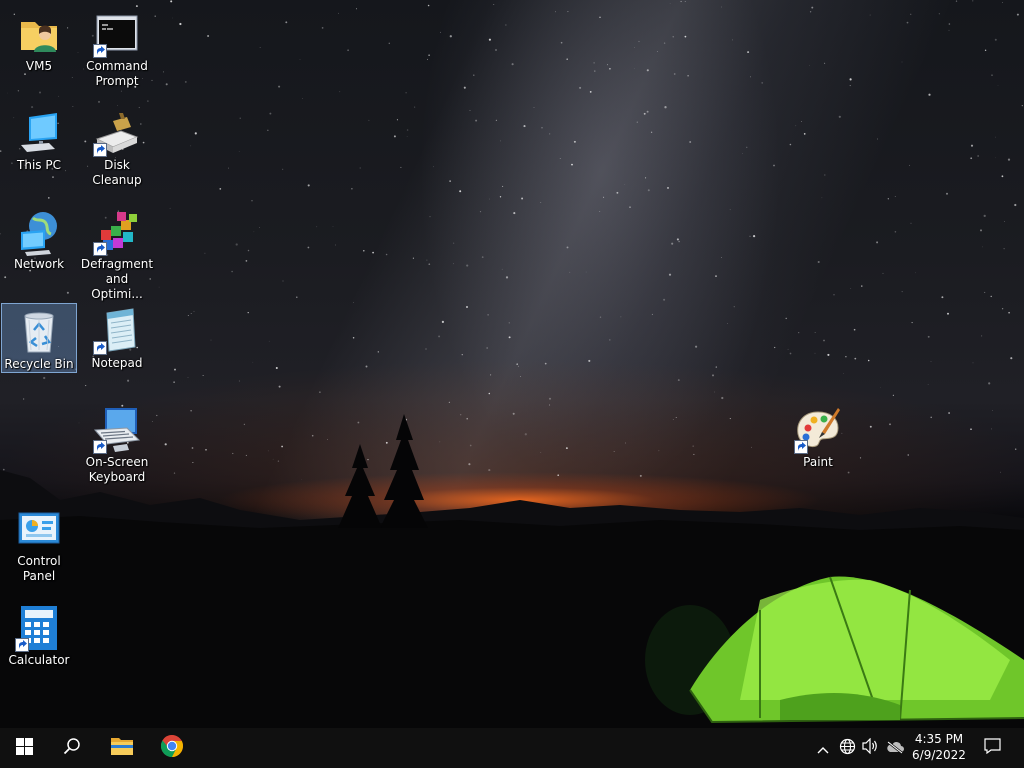  I want to click on desktop-icon-disk-cleanup: Disk Cleanup, so click(117, 146).